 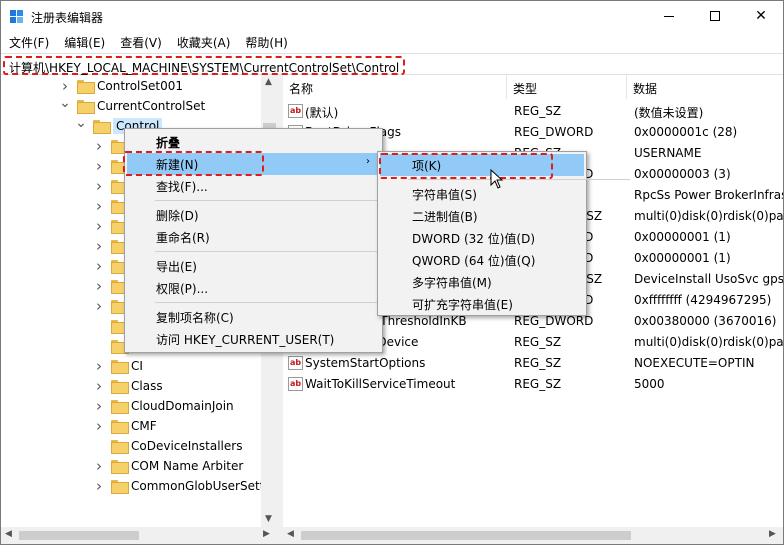 I want to click on close-button: ✕, so click(x=760, y=16).